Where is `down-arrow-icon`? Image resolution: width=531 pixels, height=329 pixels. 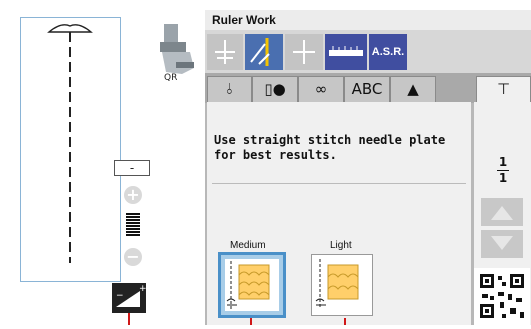
down-arrow-icon is located at coordinates (502, 243).